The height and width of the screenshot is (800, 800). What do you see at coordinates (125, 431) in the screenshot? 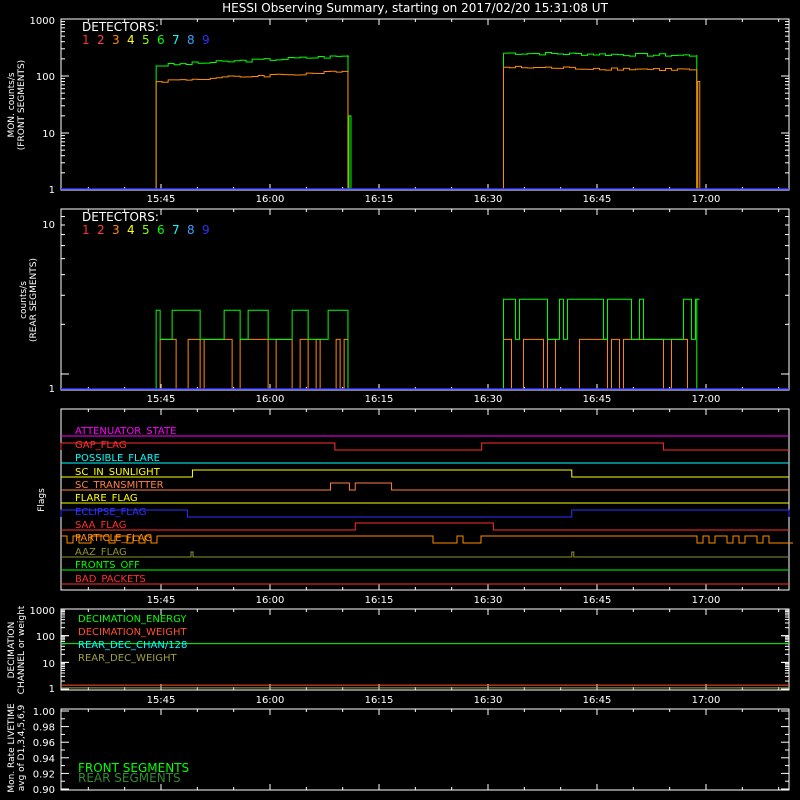
I see `flag-label: ATTENUATOR_STATE` at bounding box center [125, 431].